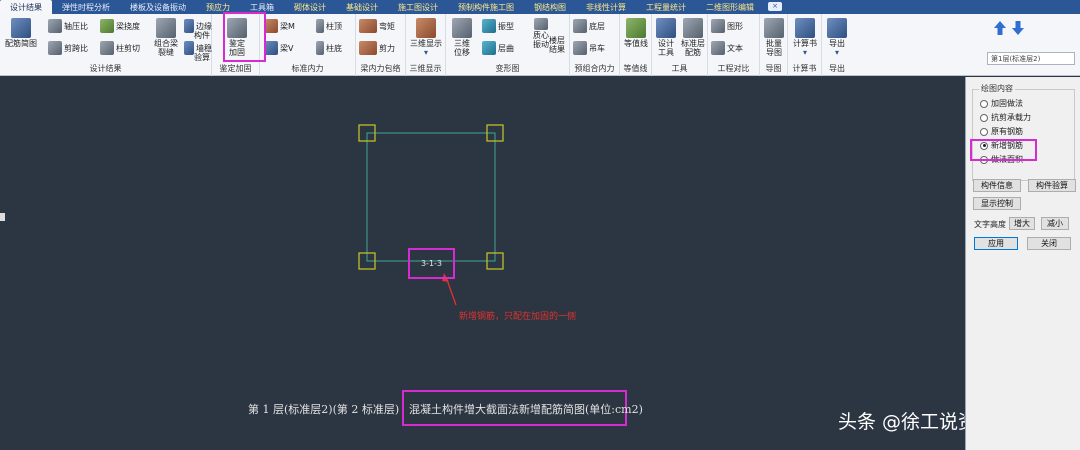 Image resolution: width=1080 pixels, height=450 pixels. What do you see at coordinates (1022, 223) in the screenshot?
I see `increase-button: 增大` at bounding box center [1022, 223].